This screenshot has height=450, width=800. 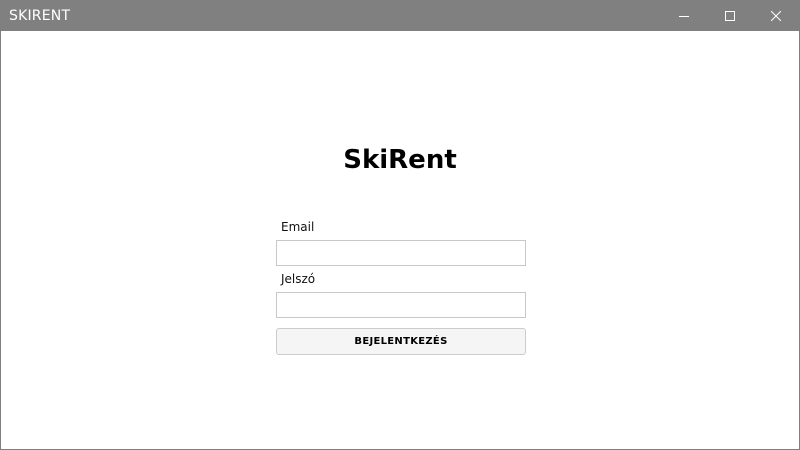 I want to click on close-button, so click(x=776, y=16).